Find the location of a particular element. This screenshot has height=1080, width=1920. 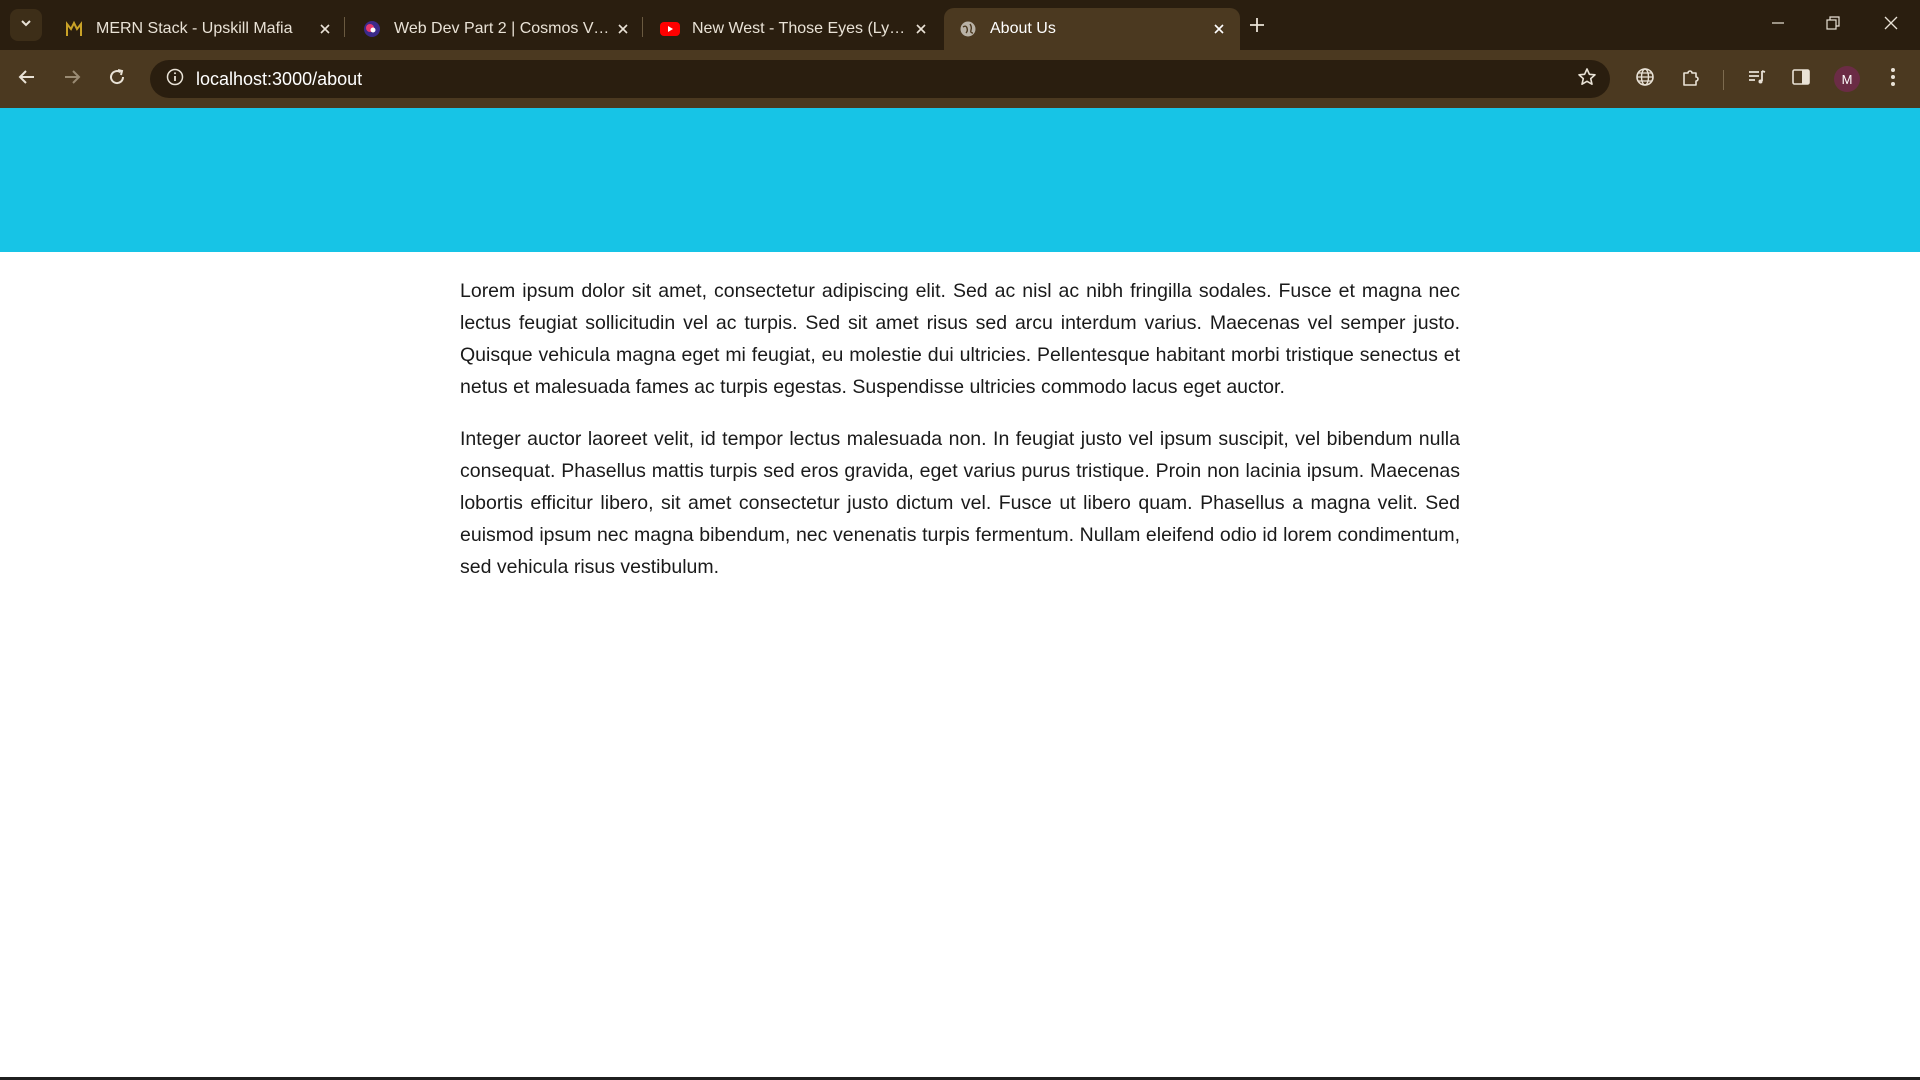

back-arrow-icon is located at coordinates (27, 79).